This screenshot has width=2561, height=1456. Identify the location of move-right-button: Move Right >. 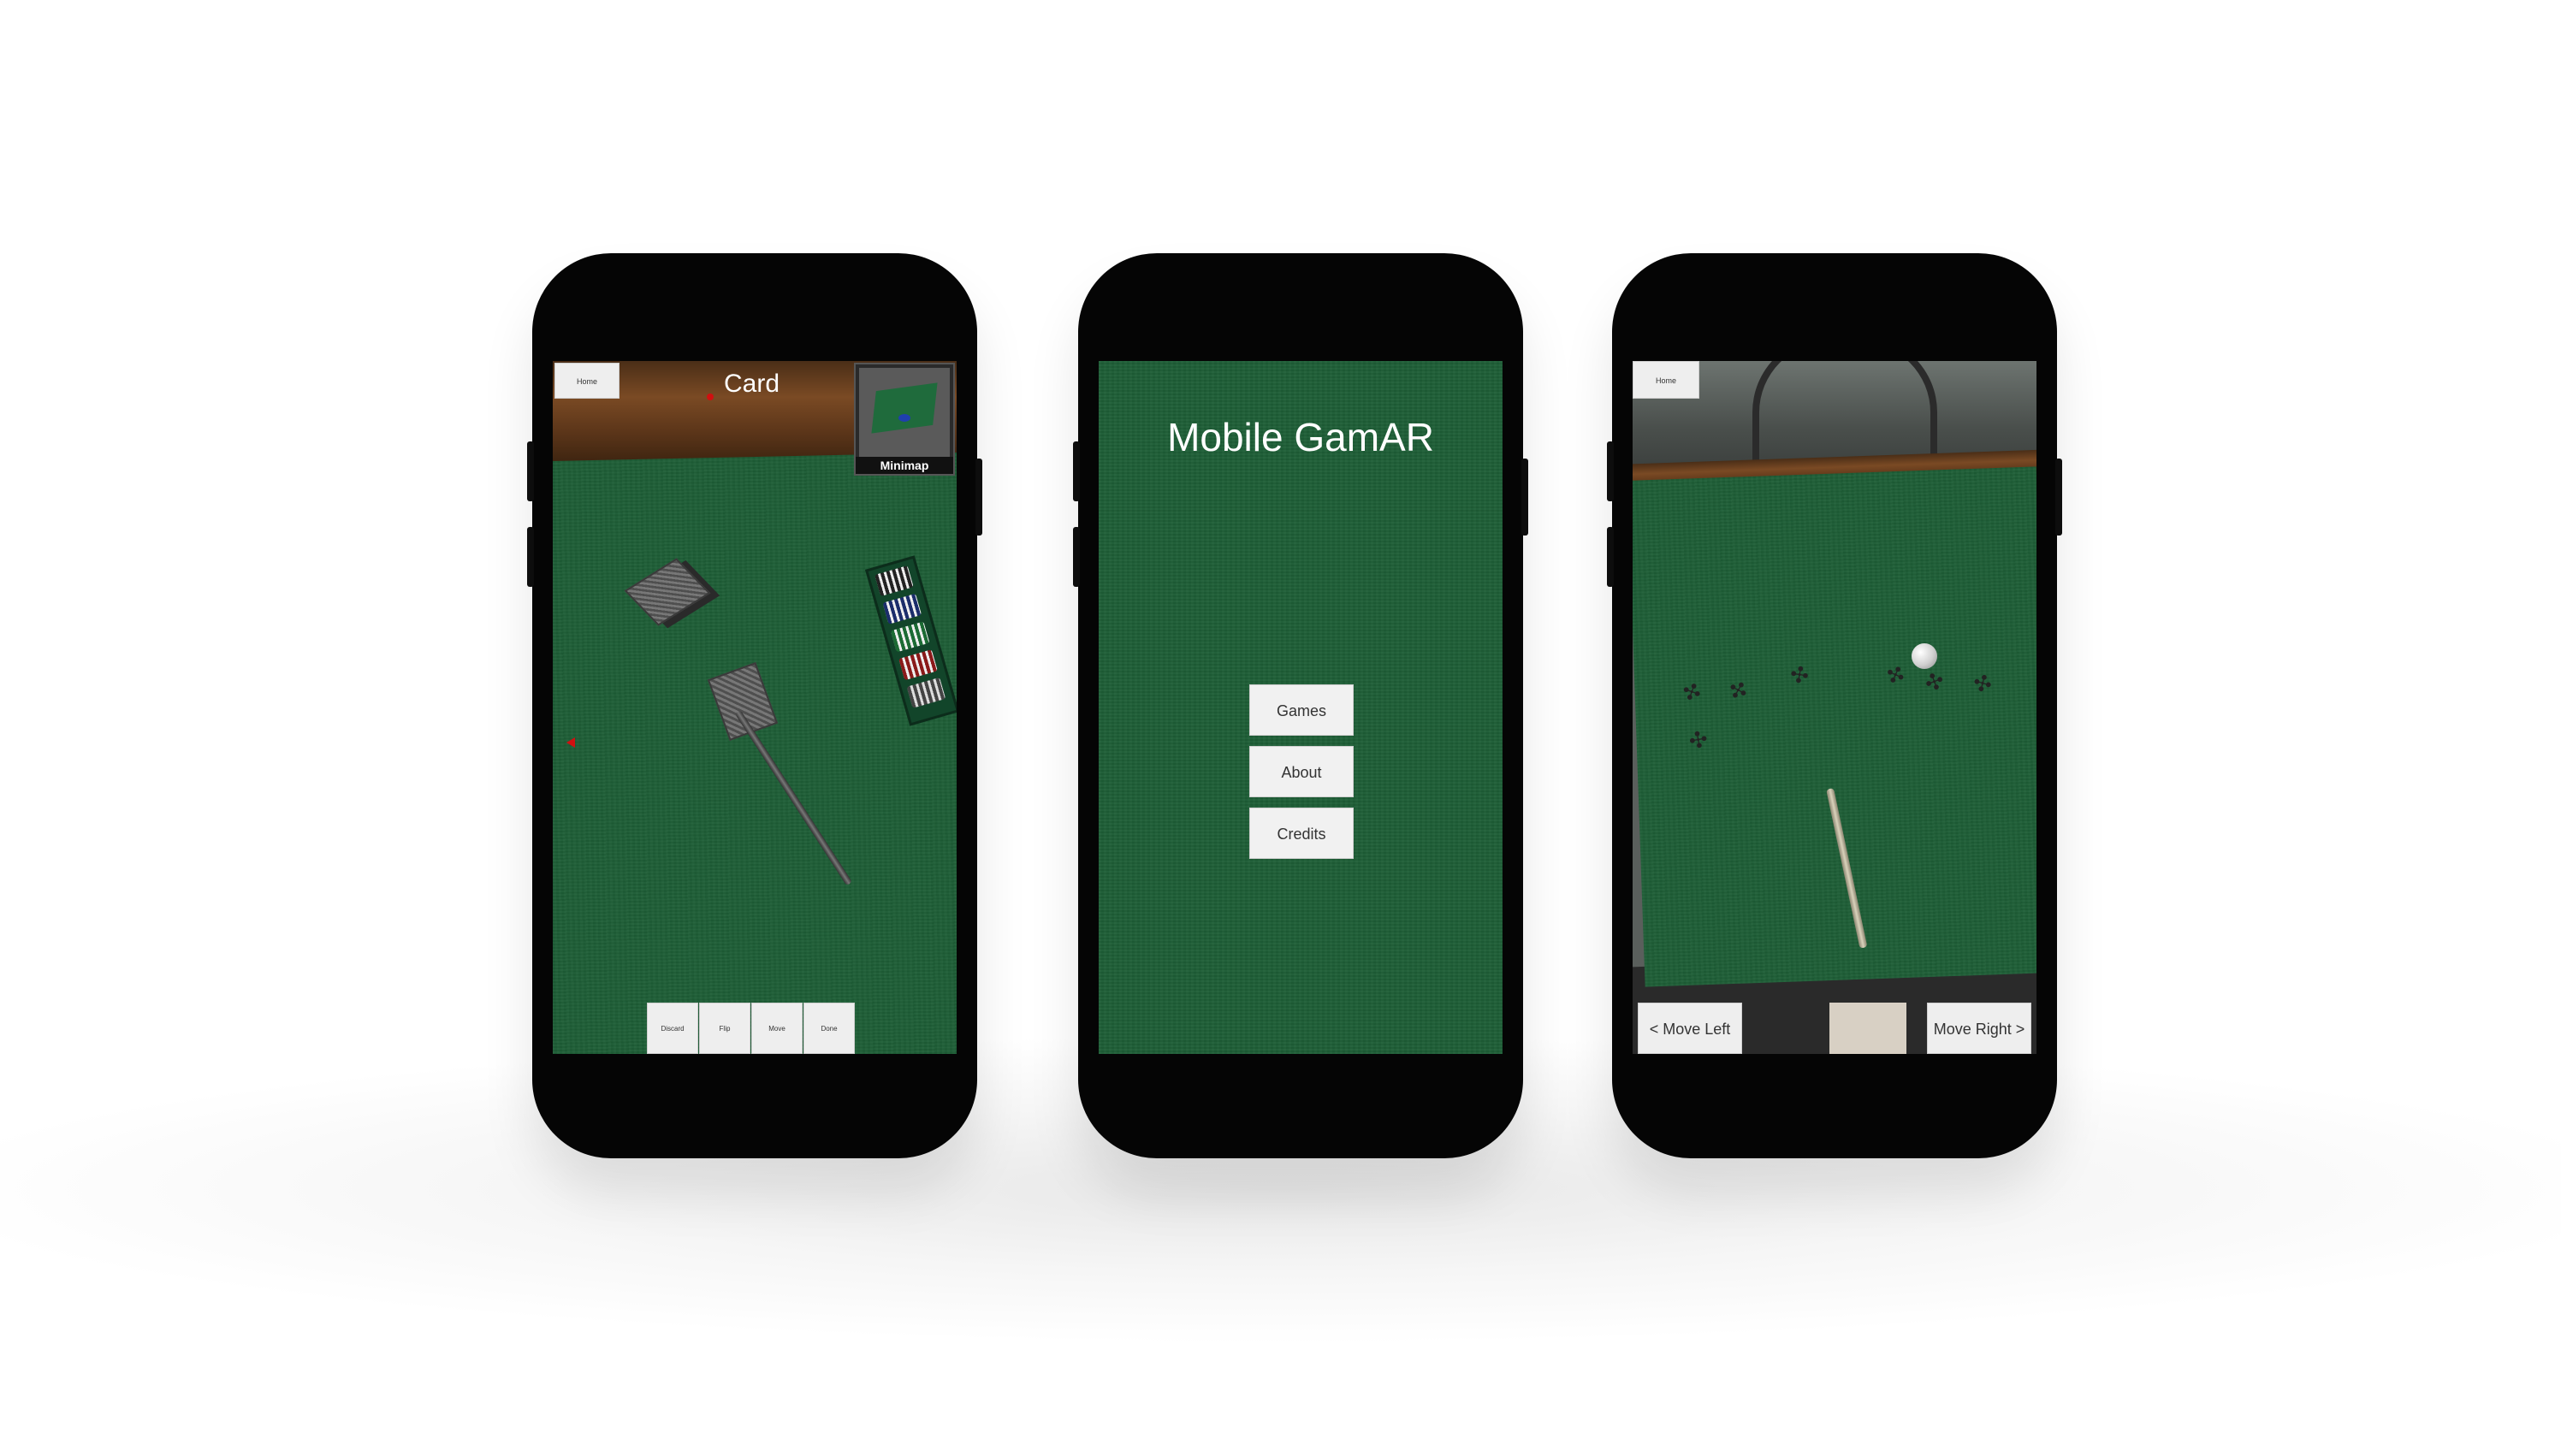
(1979, 1028).